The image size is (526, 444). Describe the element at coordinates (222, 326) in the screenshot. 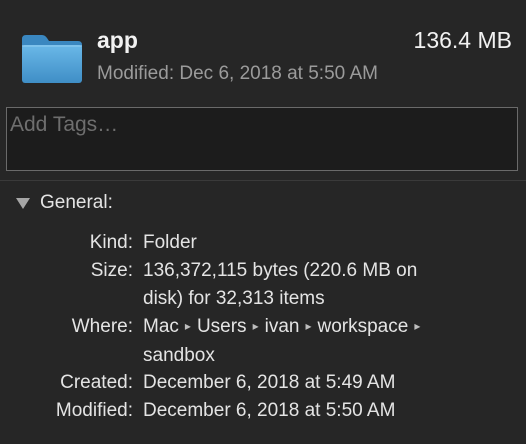

I see `path-item-users: Users` at that location.